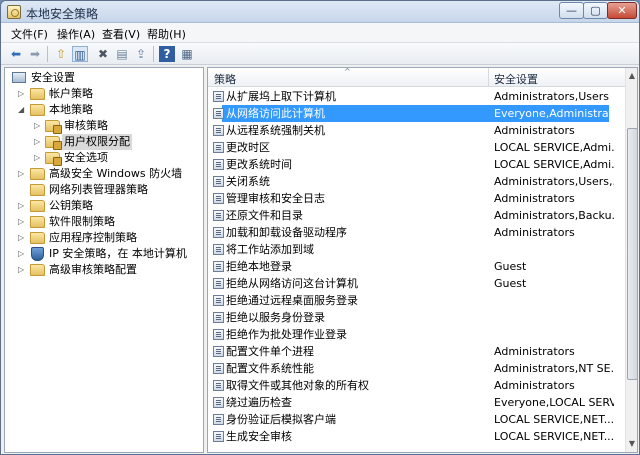  I want to click on tree-item-ip-security: ▷ IP 安全策略，在 本地计算机, so click(105, 254).